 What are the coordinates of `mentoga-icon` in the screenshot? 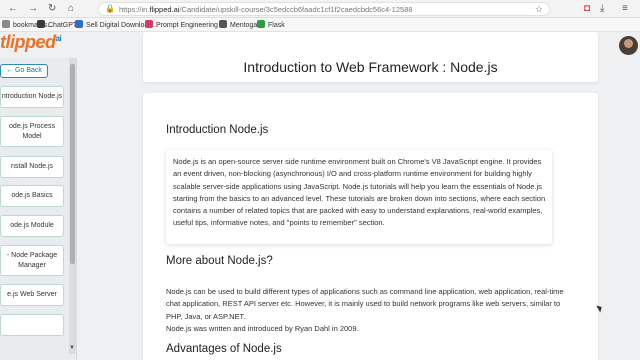 It's located at (223, 24).